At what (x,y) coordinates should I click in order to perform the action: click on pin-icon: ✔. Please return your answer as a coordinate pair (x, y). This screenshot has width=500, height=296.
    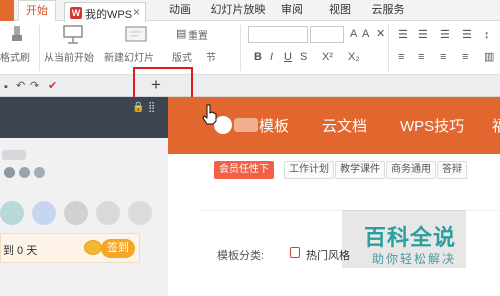
    Looking at the image, I should click on (52, 86).